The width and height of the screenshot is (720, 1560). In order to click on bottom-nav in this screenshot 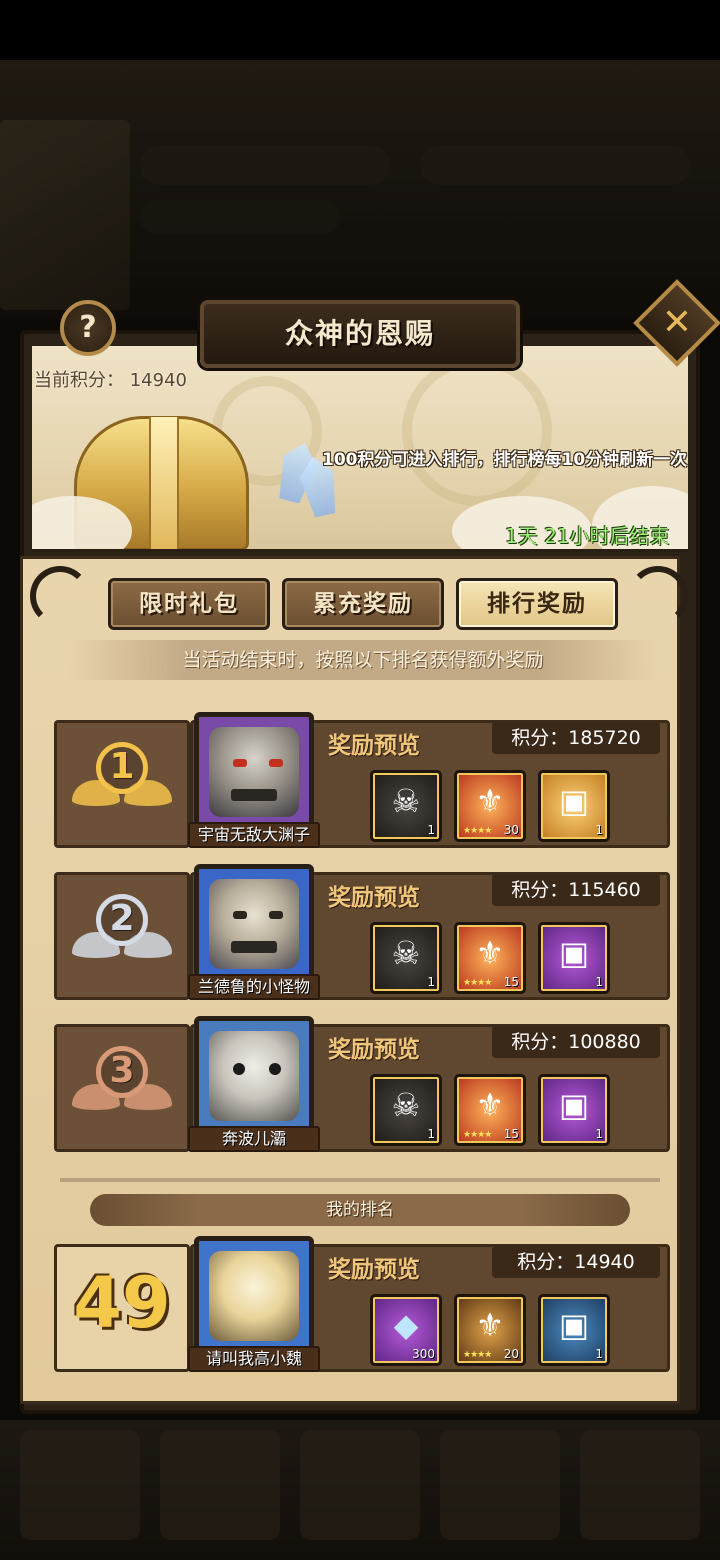, I will do `click(360, 1490)`.